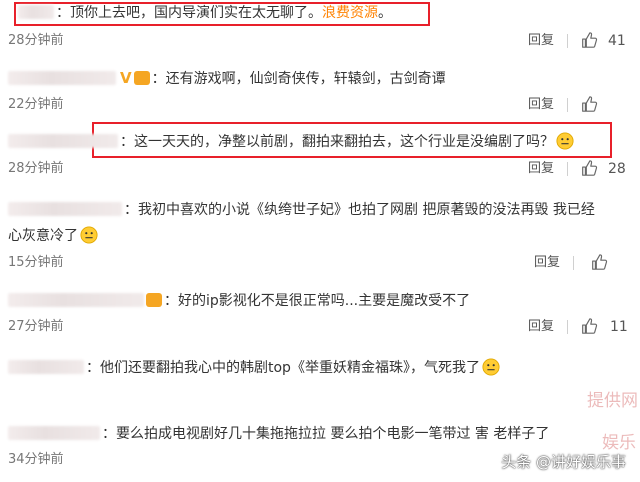 This screenshot has height=482, width=640. Describe the element at coordinates (385, 13) in the screenshot. I see `comment-tail: 。` at that location.